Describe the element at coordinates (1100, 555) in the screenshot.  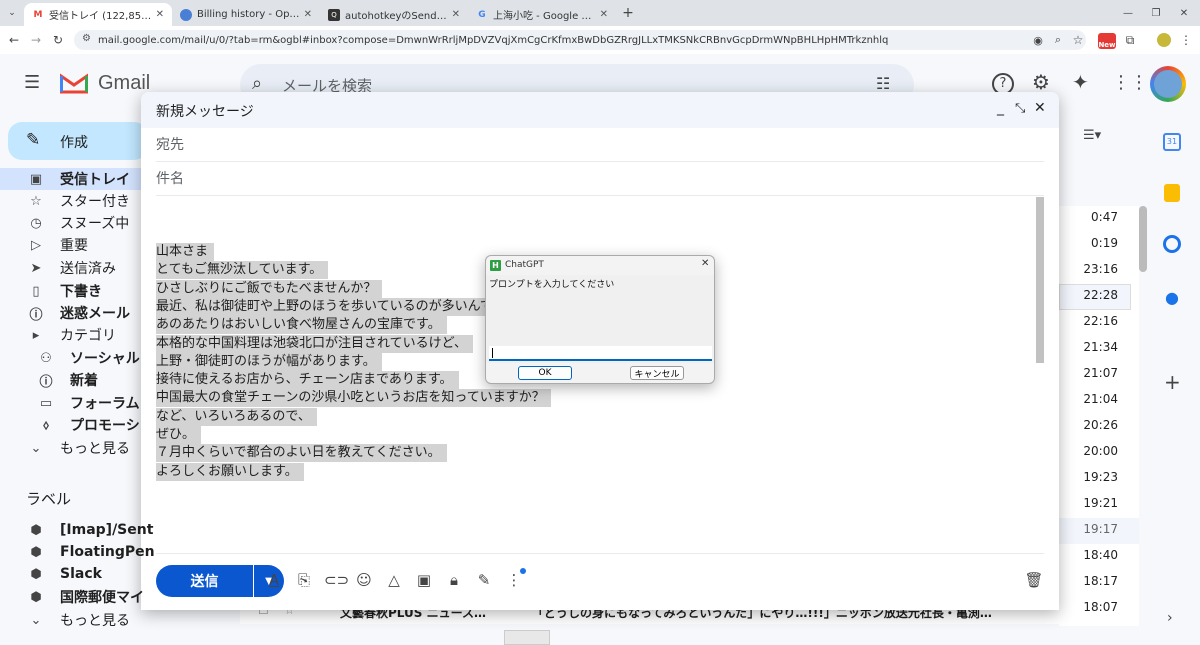
I see `mail-time: 18:40` at that location.